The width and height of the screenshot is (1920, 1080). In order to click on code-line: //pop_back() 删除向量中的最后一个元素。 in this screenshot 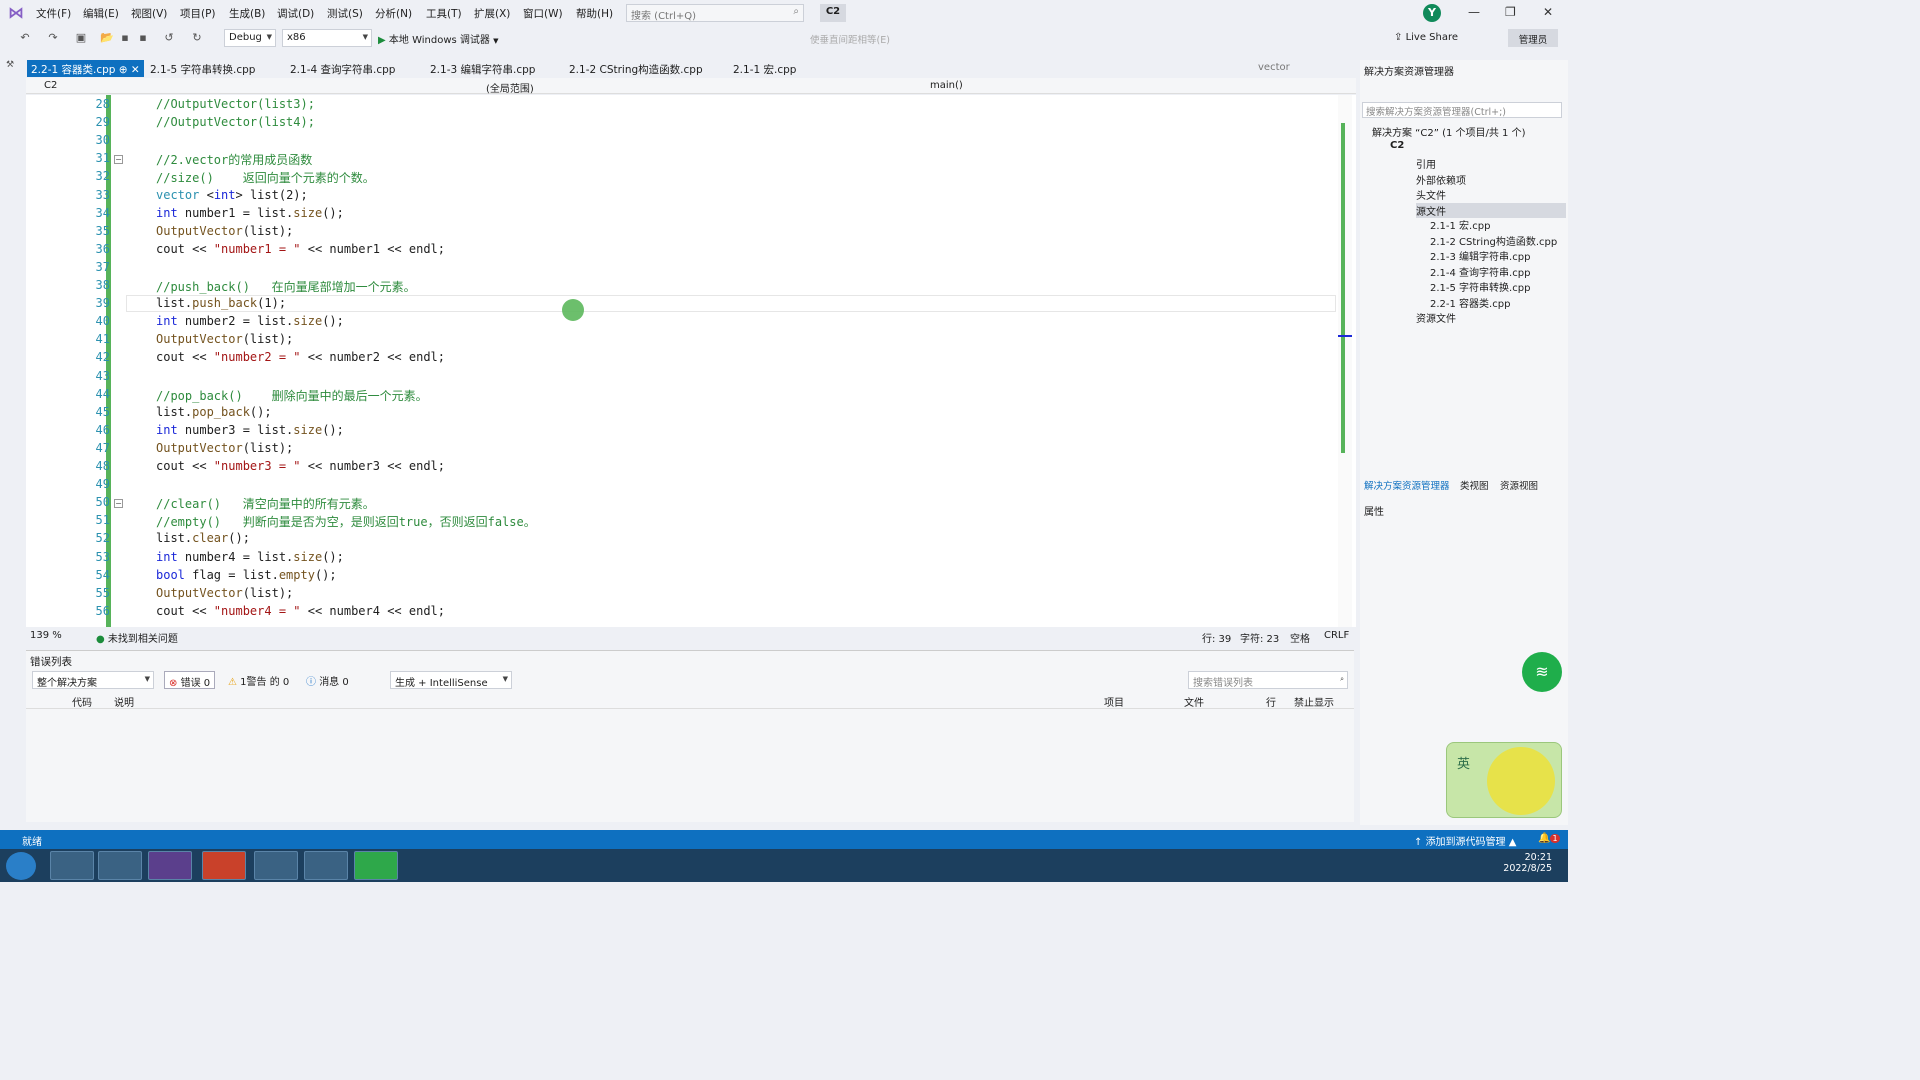, I will do `click(292, 395)`.